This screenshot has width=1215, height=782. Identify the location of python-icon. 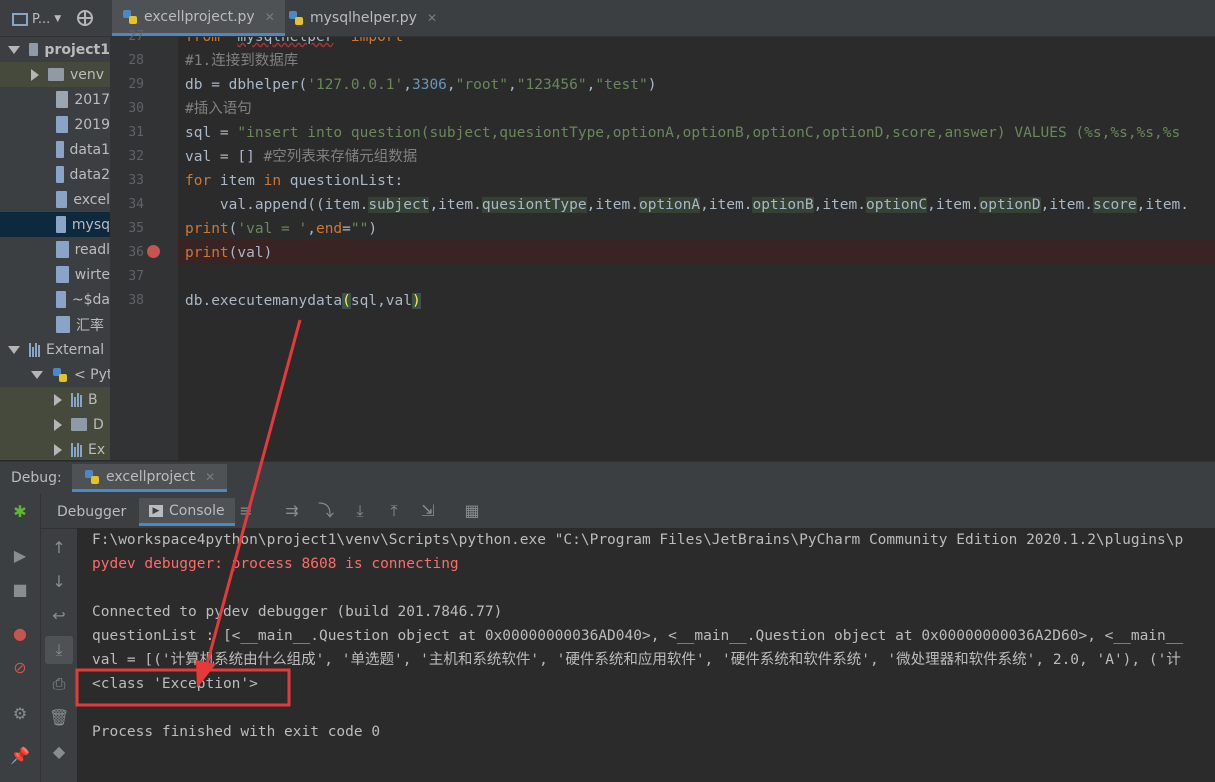
(92, 476).